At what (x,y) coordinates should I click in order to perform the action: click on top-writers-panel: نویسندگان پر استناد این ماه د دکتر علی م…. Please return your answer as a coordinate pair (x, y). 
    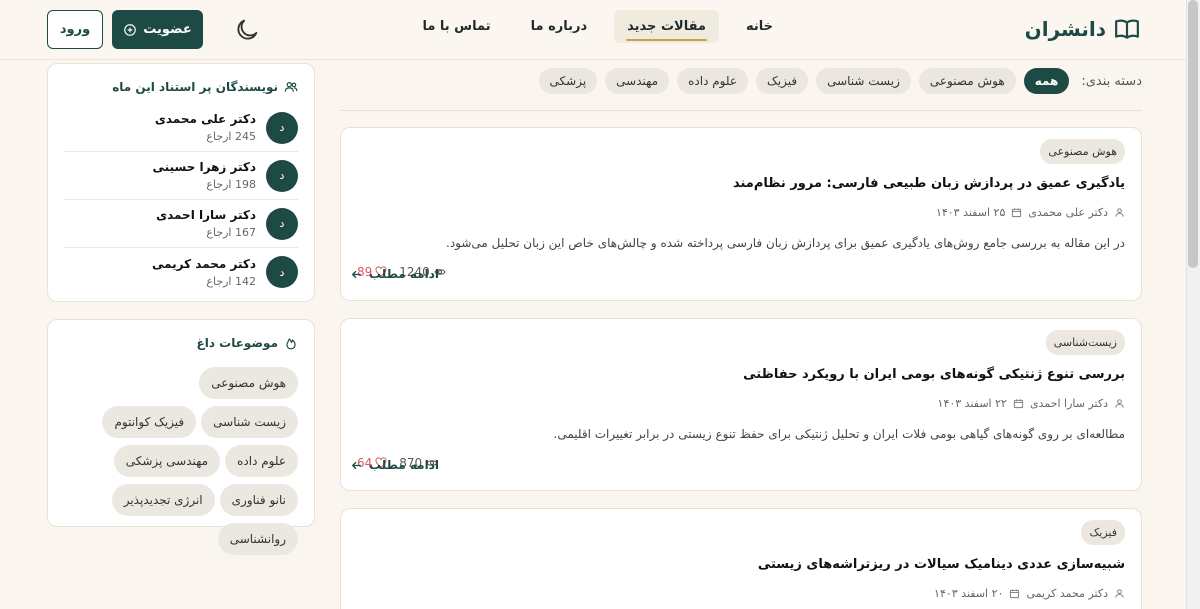
    Looking at the image, I should click on (181, 182).